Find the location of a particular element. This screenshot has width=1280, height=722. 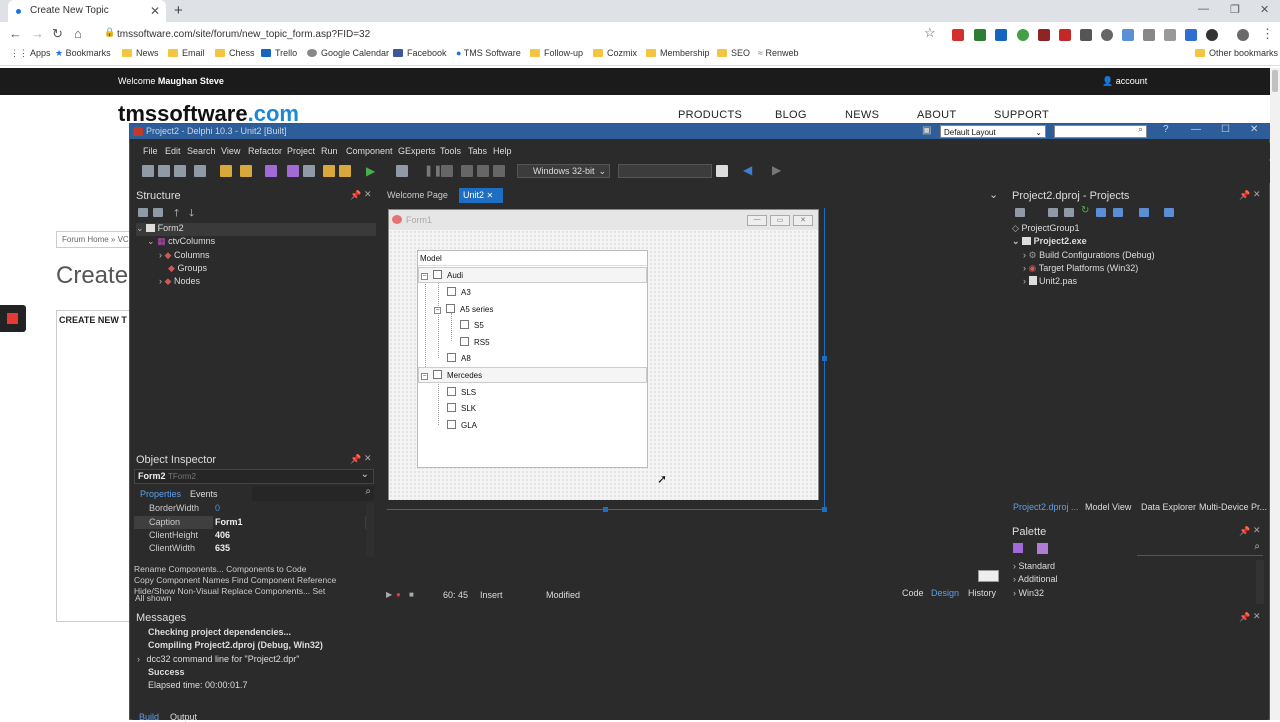

run-without-debug-icon is located at coordinates (402, 171).